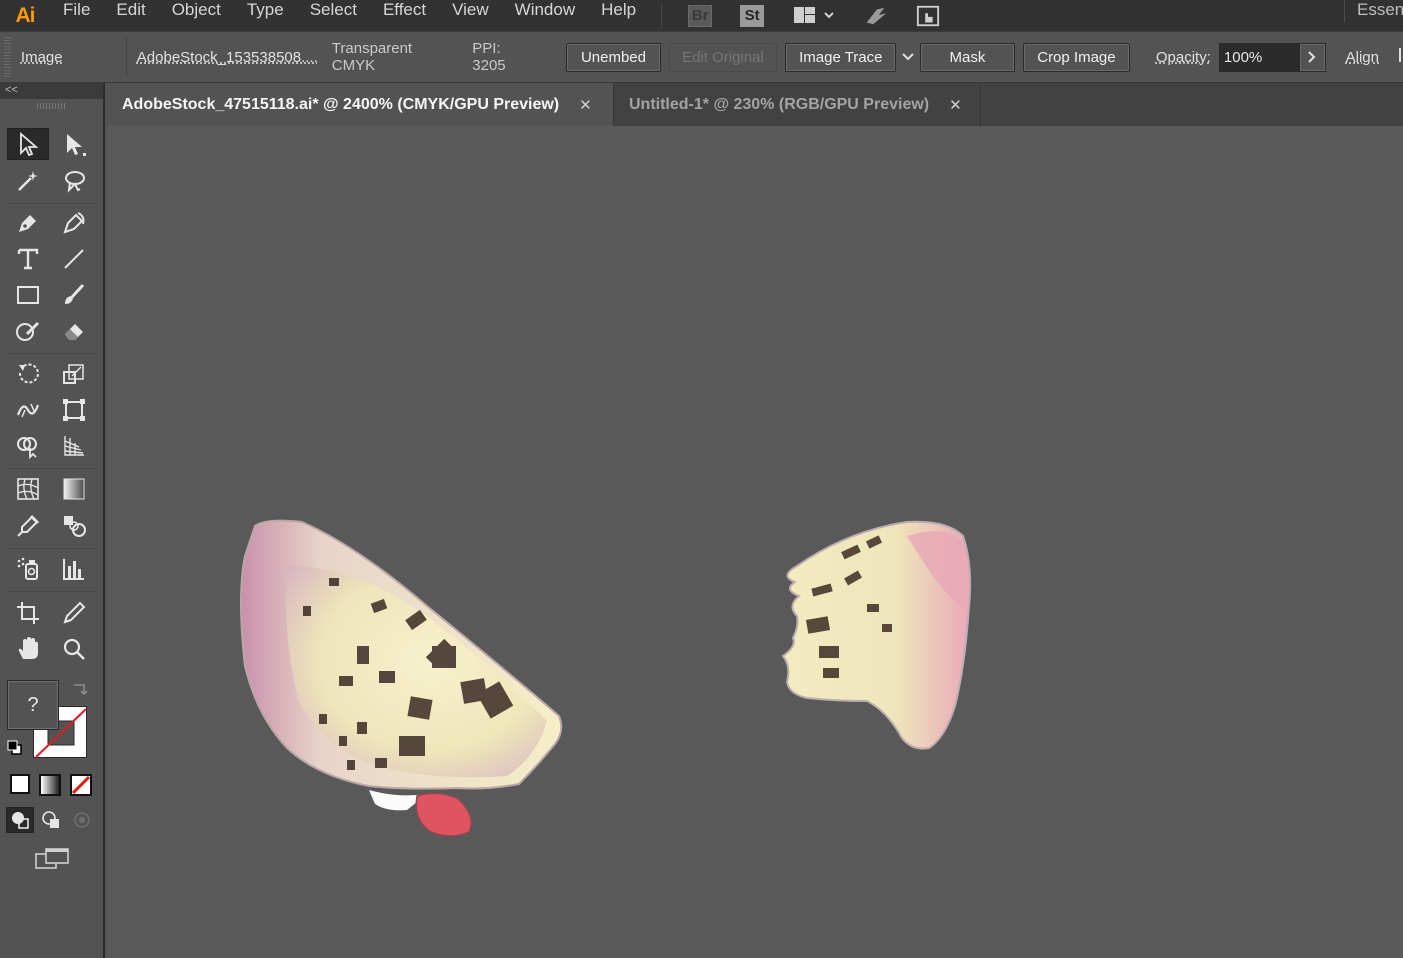  I want to click on draw-normal-button, so click(20, 820).